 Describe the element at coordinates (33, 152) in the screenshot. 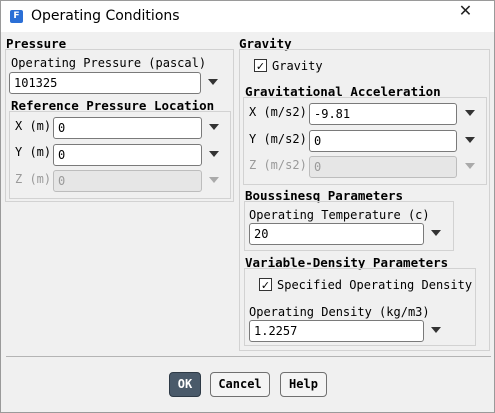

I see `ref-y-label: Y (m)` at that location.